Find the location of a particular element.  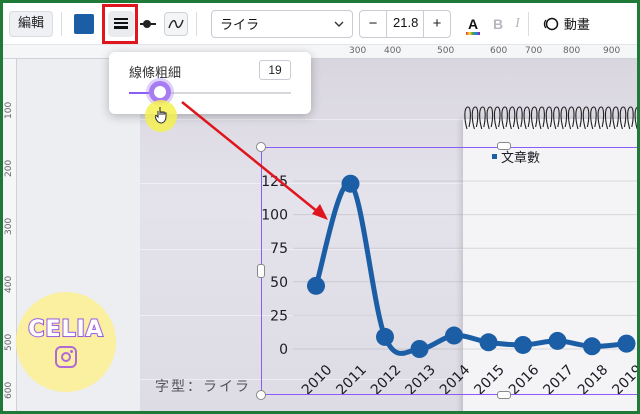

hand-cursor-icon is located at coordinates (161, 115).